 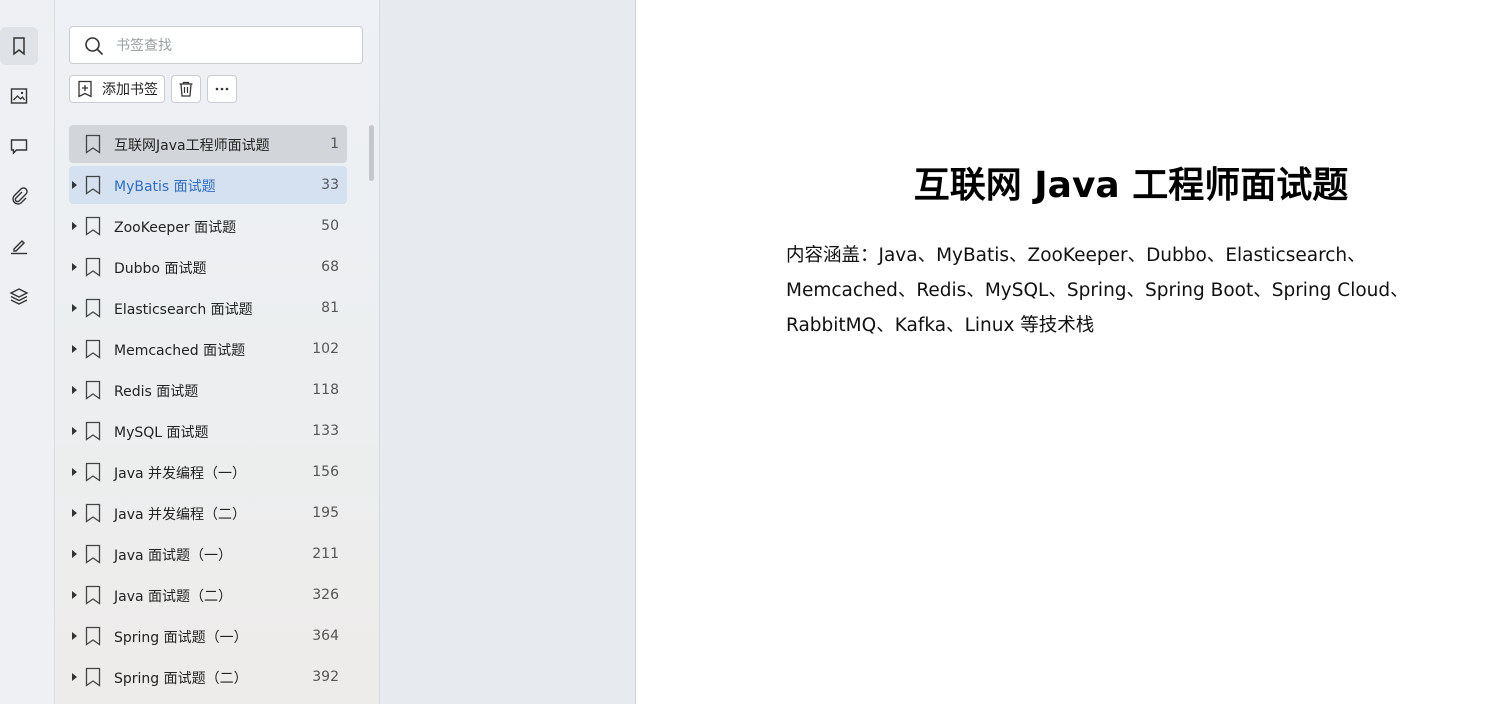 What do you see at coordinates (325, 349) in the screenshot?
I see `bookmark-page-number: 102` at bounding box center [325, 349].